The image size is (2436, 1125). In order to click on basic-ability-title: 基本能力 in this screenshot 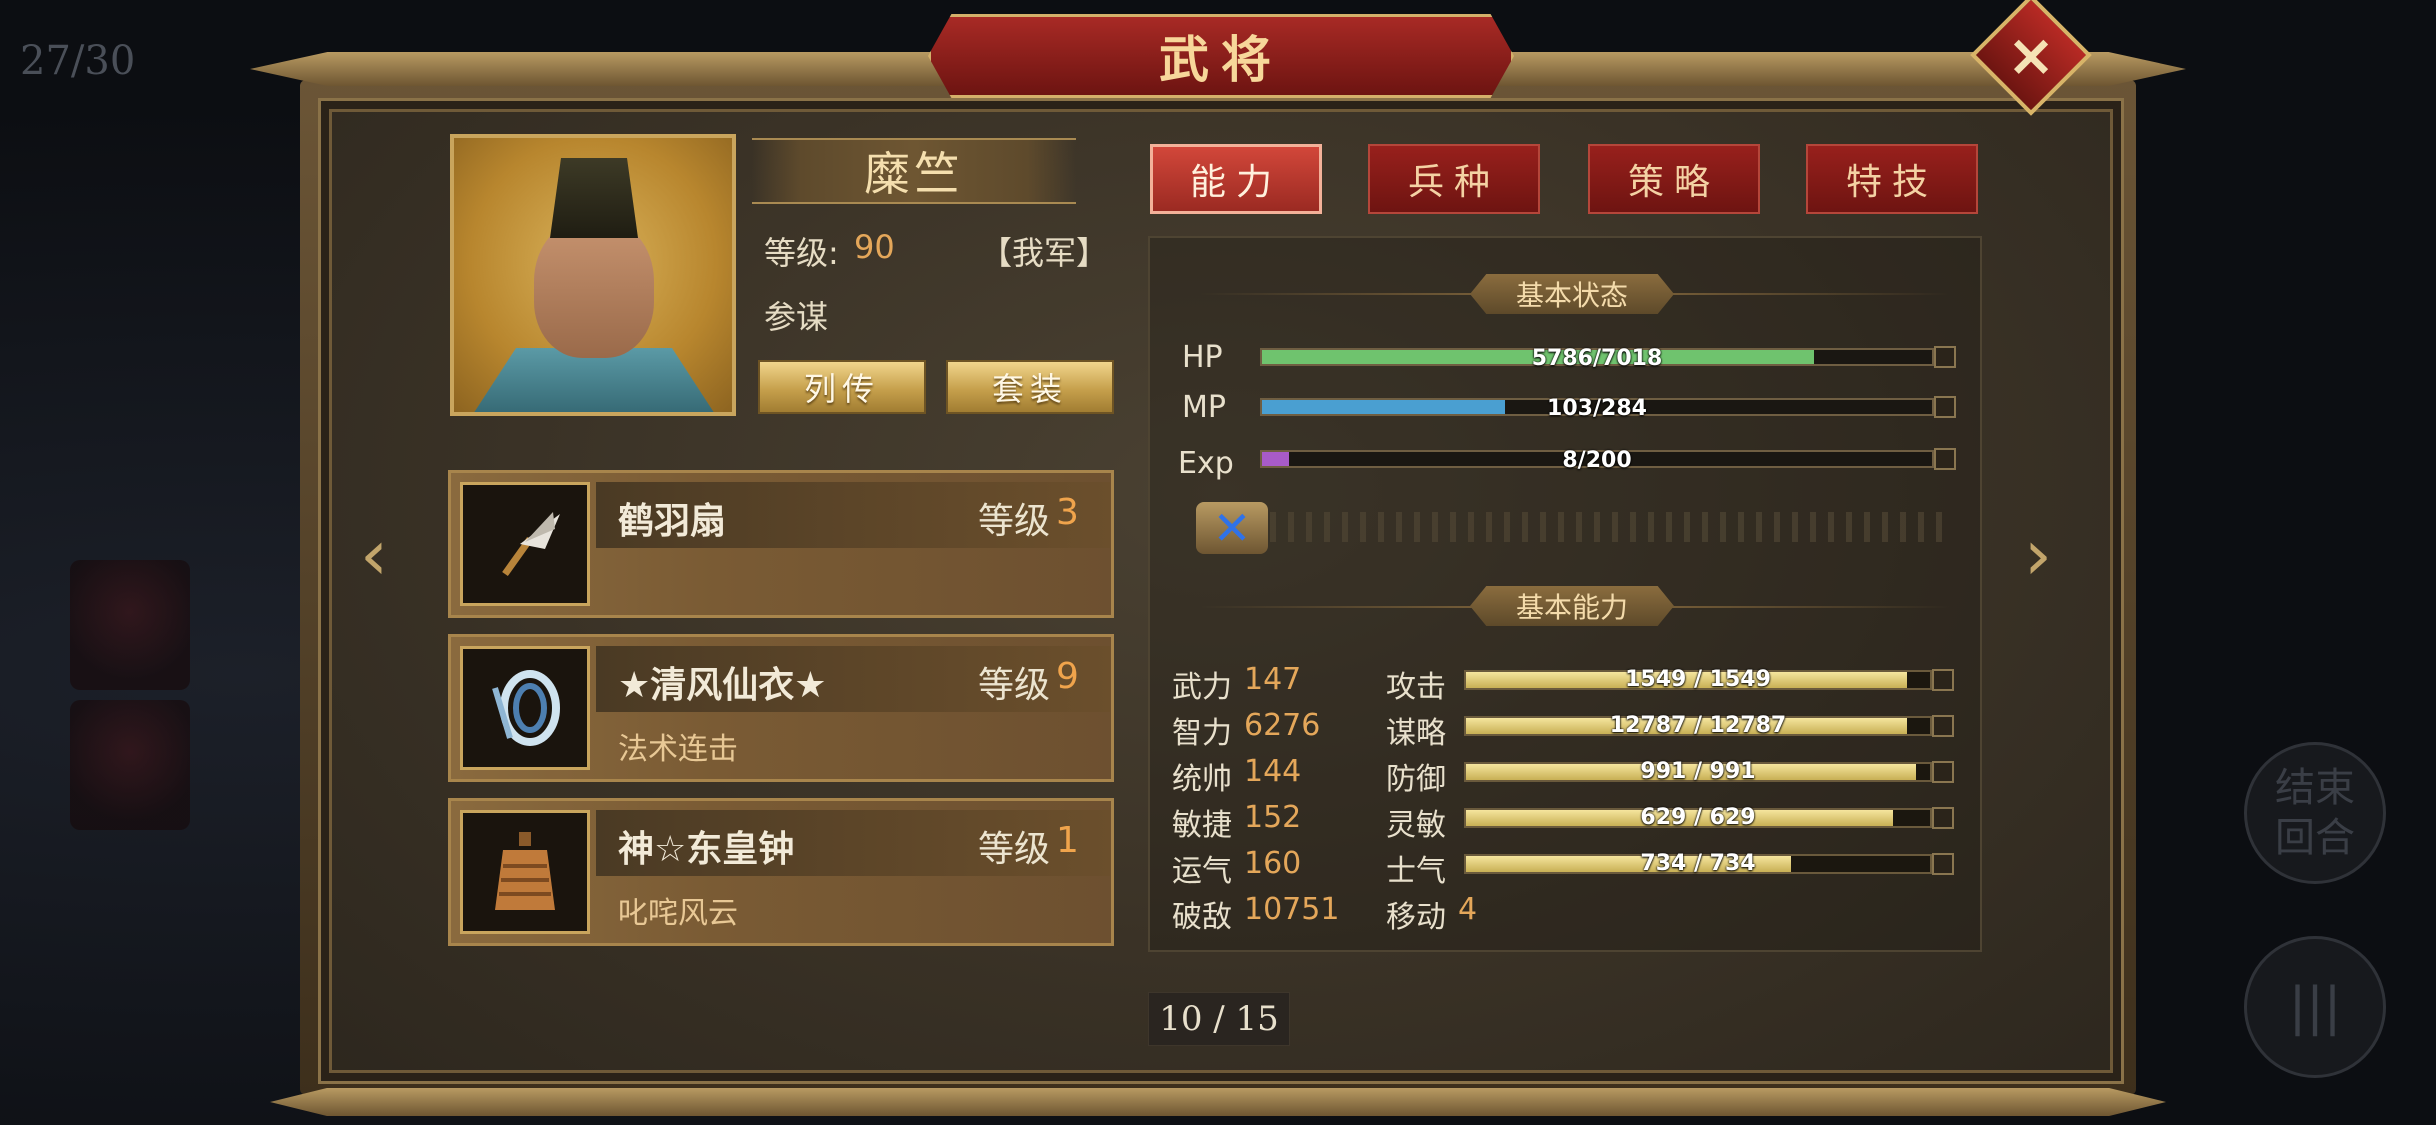, I will do `click(1571, 607)`.